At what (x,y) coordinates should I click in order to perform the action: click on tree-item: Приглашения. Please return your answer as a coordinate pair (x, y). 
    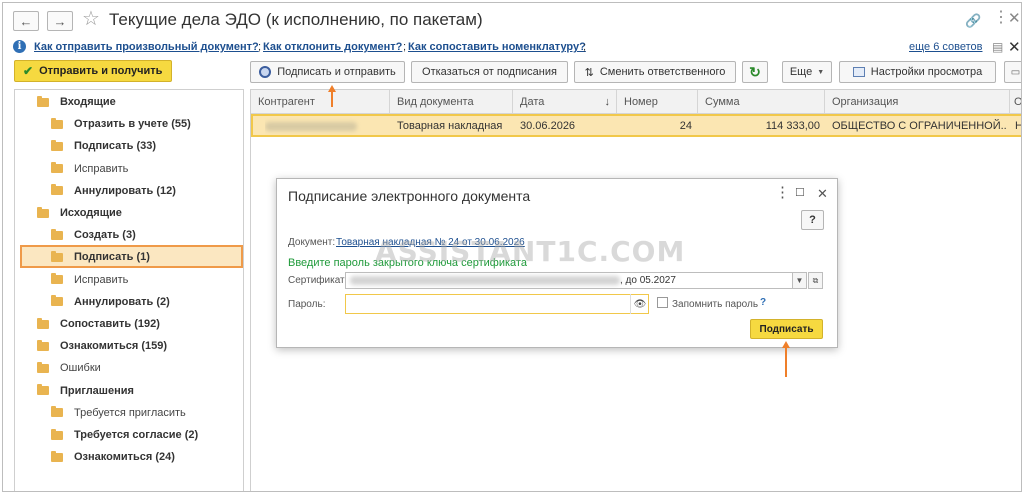
    Looking at the image, I should click on (85, 391).